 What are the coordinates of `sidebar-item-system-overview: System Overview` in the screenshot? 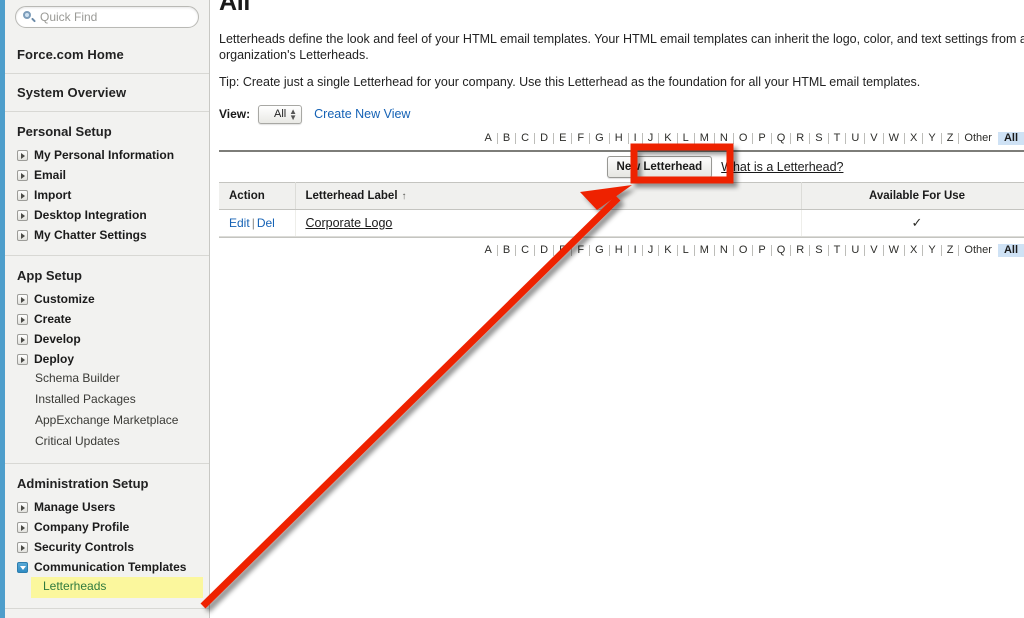 It's located at (107, 93).